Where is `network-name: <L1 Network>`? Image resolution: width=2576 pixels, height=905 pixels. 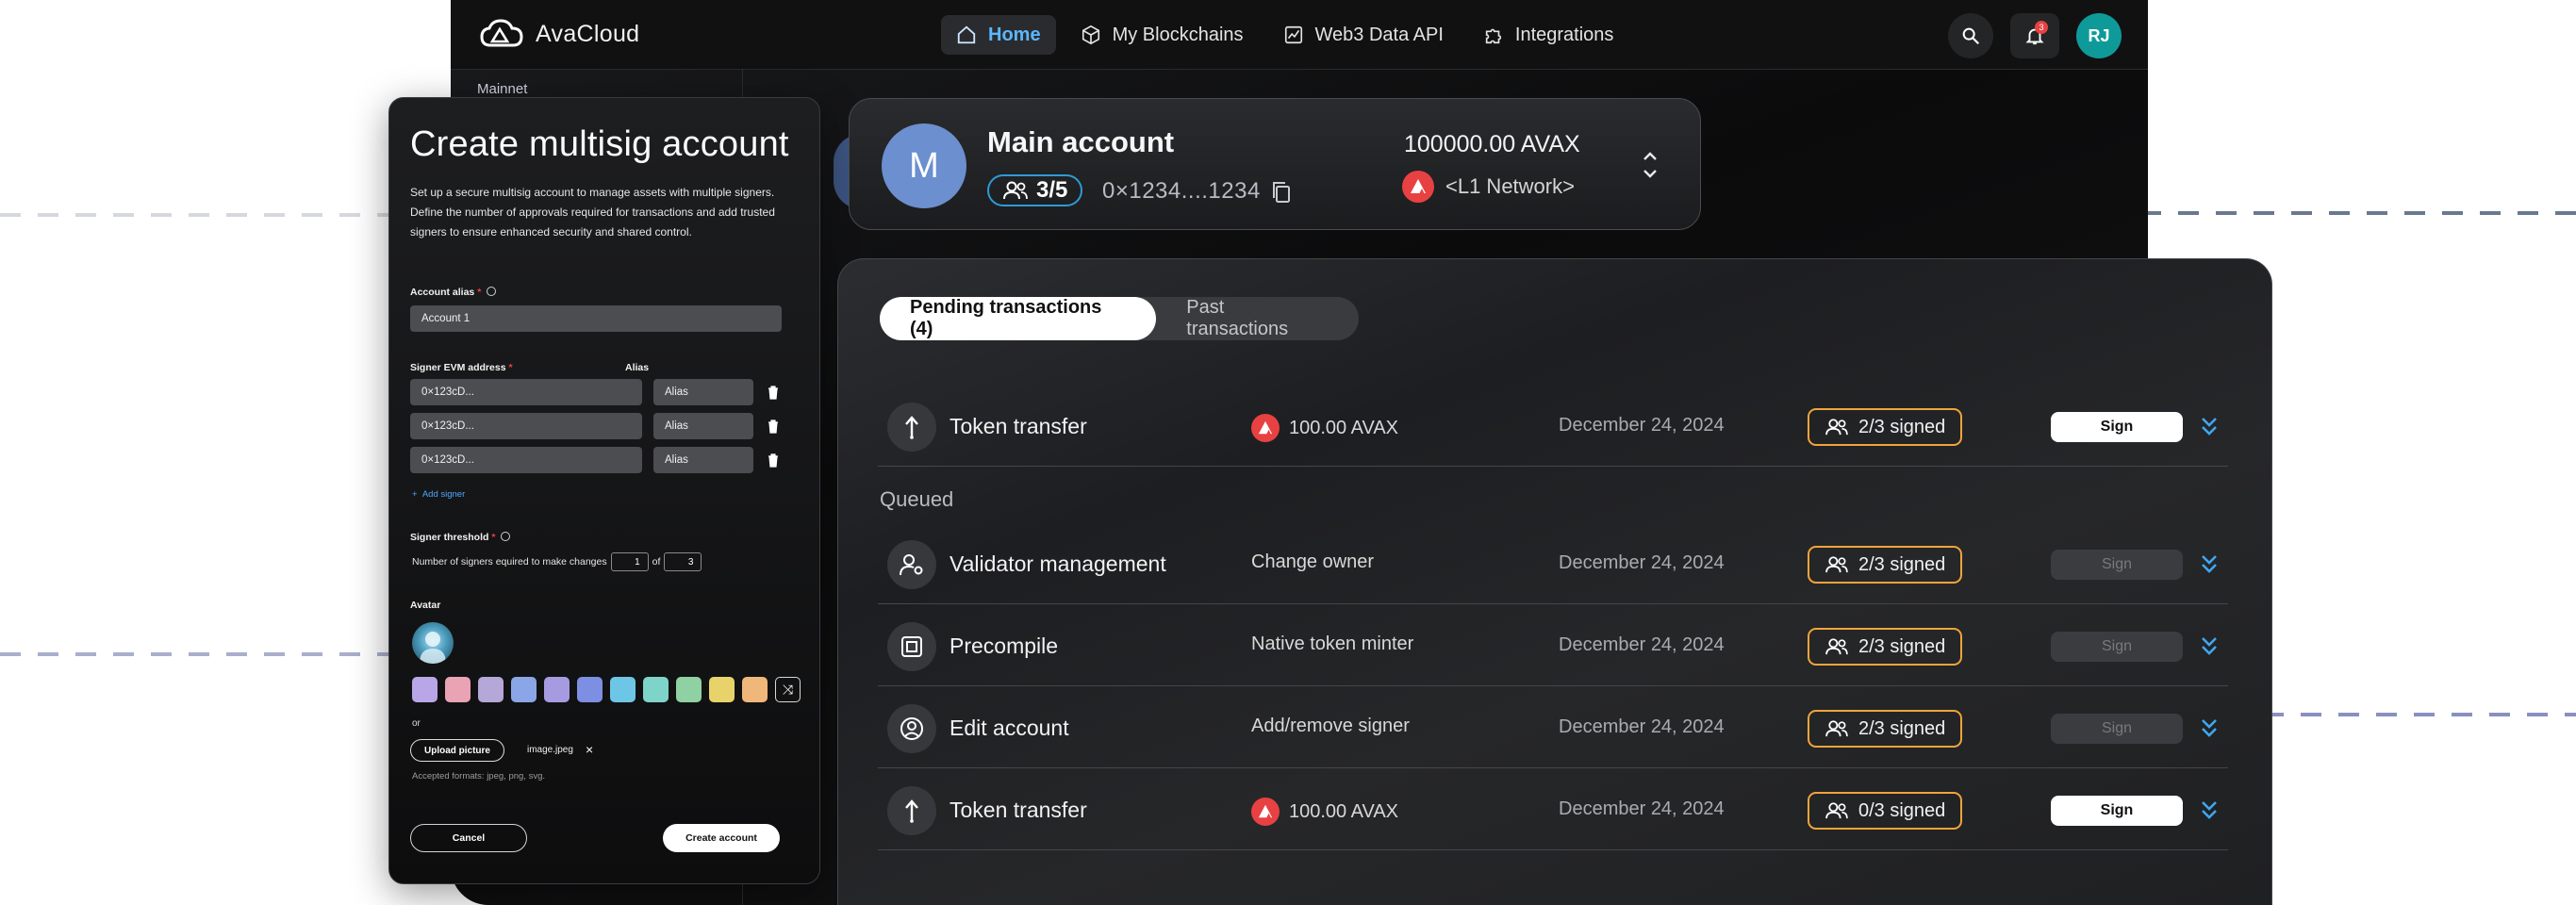
network-name: <L1 Network> is located at coordinates (1510, 186).